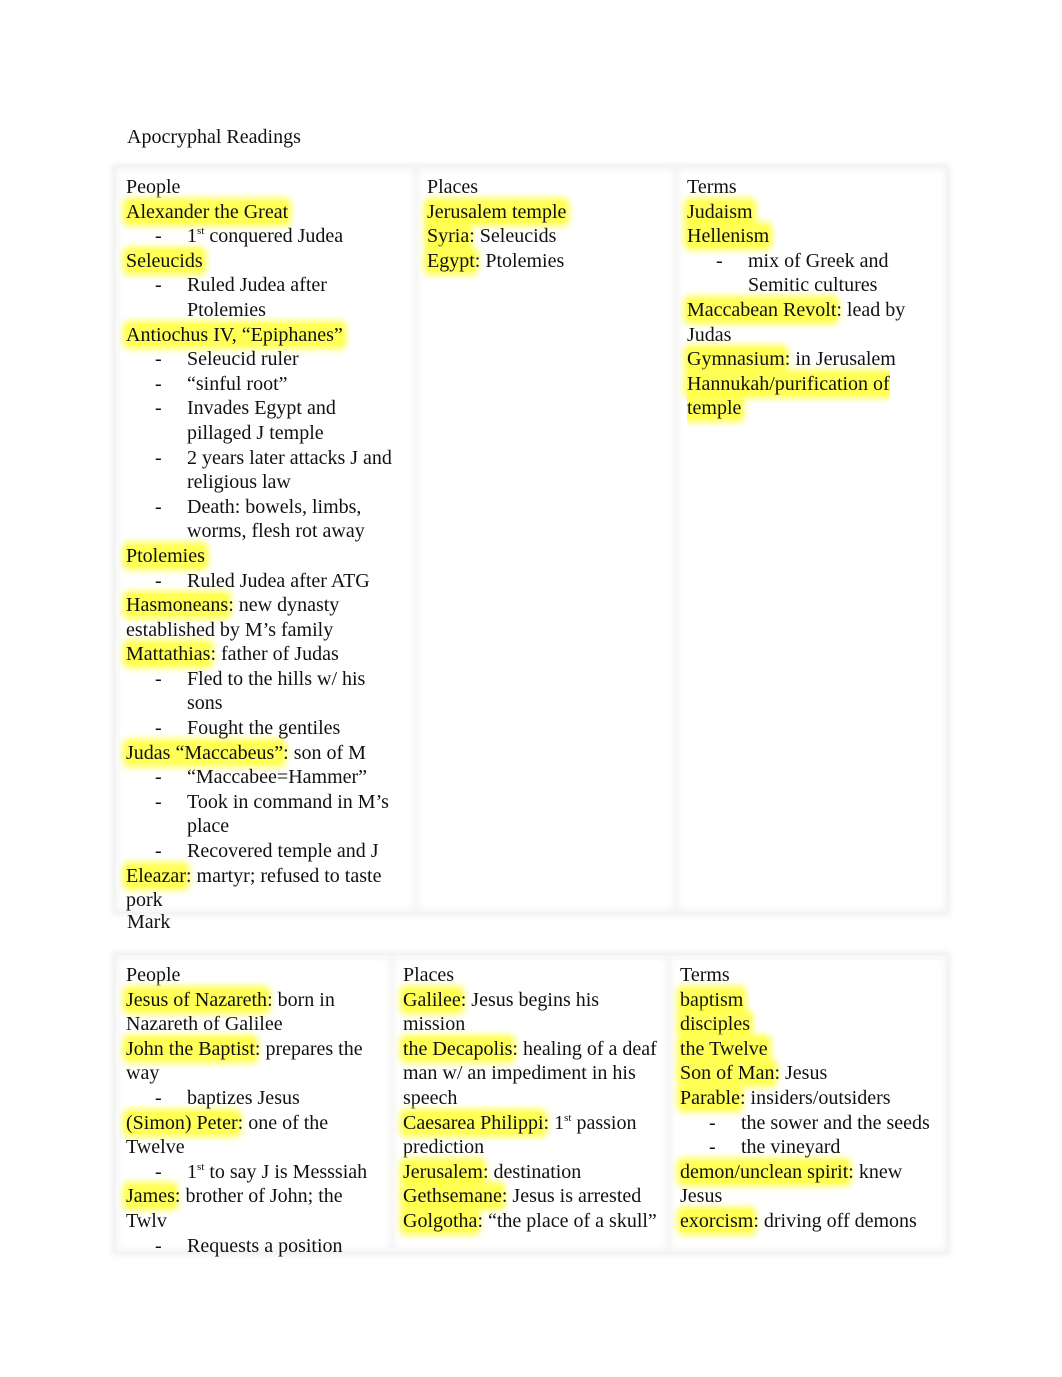 The height and width of the screenshot is (1377, 1062). I want to click on note-text: Fought the gentiles, so click(264, 728).